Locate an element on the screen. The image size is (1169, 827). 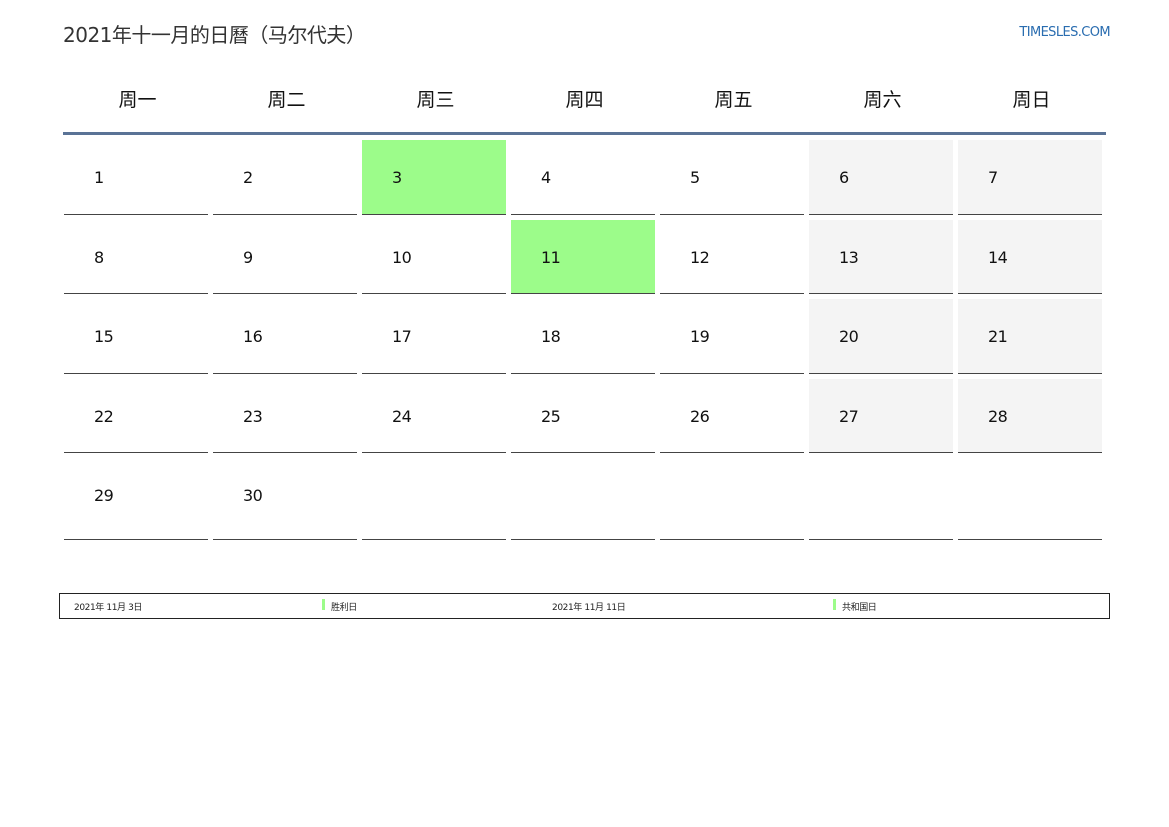
day-cell-background: 9 is located at coordinates (285, 257).